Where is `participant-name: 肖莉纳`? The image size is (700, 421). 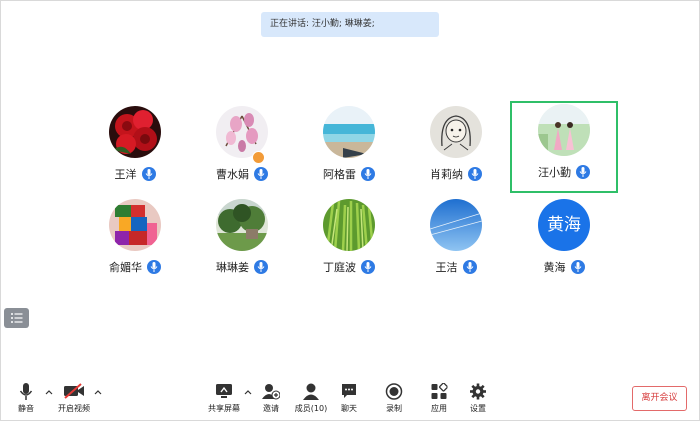
participant-name: 肖莉纳 is located at coordinates (446, 174).